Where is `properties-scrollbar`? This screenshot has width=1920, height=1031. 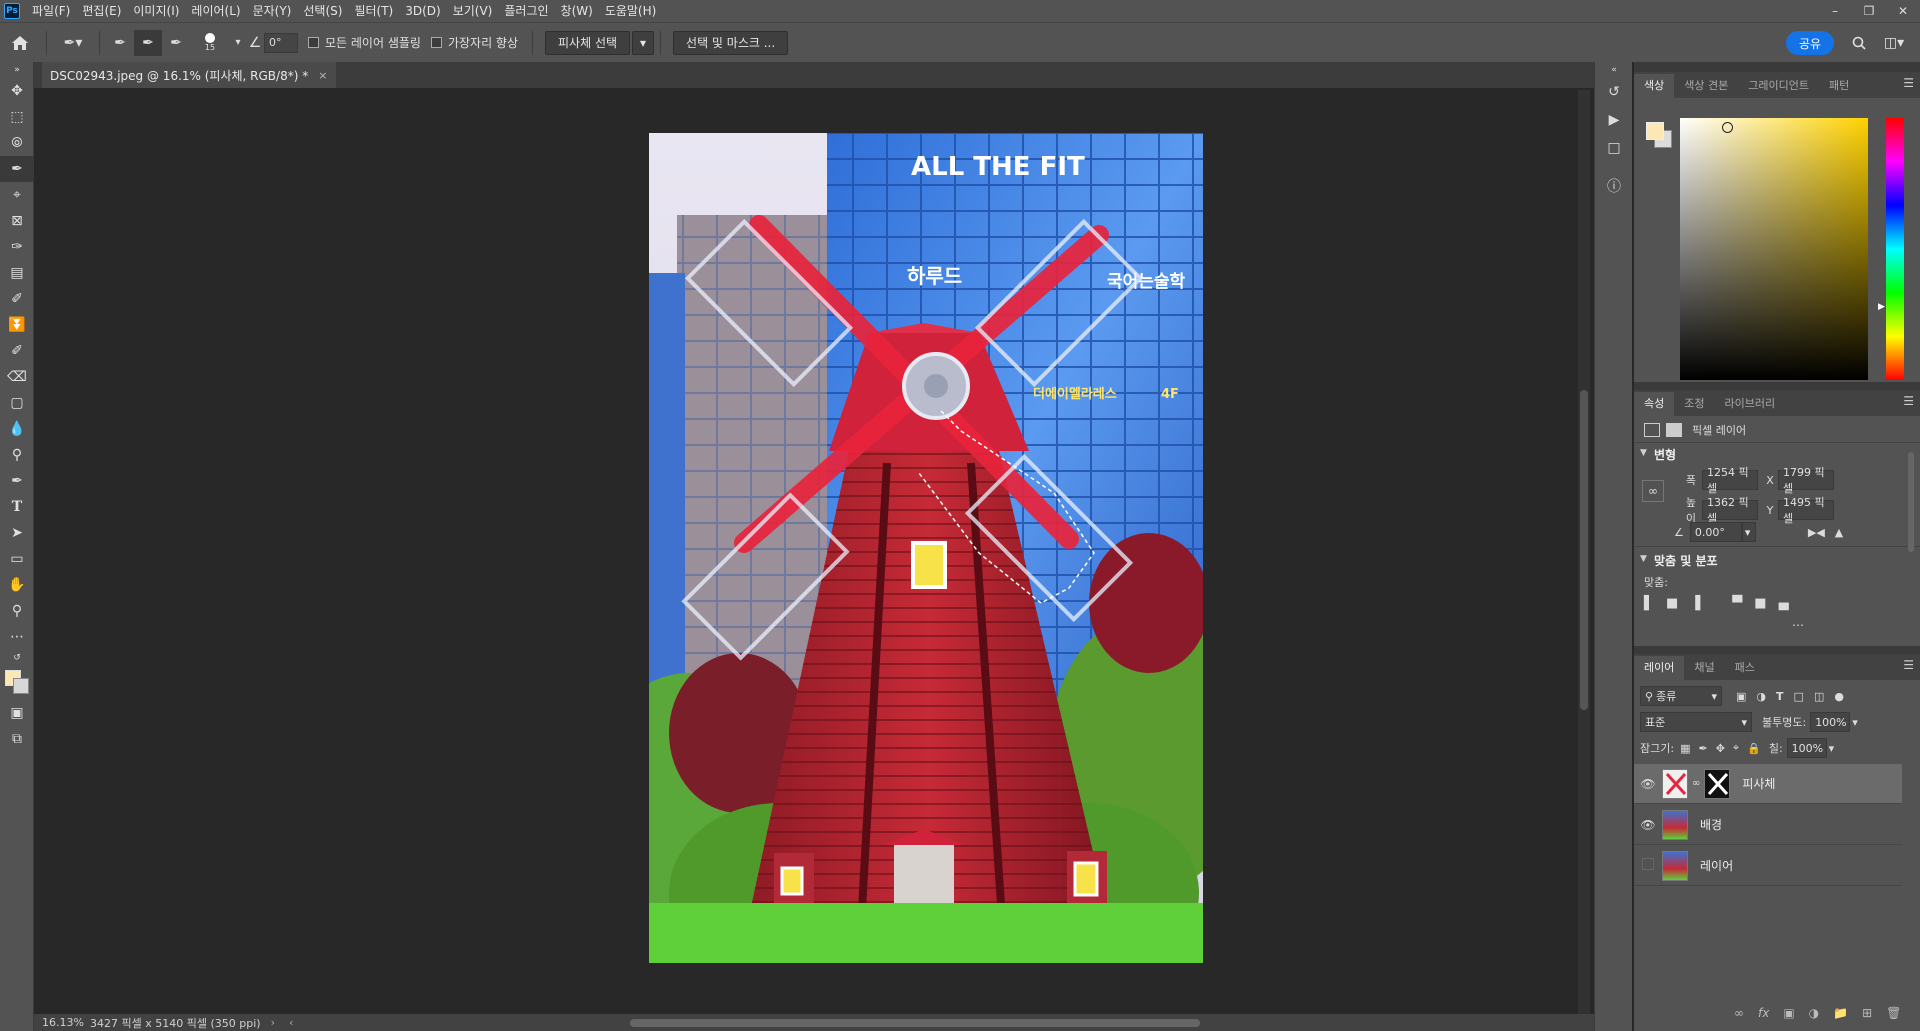 properties-scrollbar is located at coordinates (1912, 541).